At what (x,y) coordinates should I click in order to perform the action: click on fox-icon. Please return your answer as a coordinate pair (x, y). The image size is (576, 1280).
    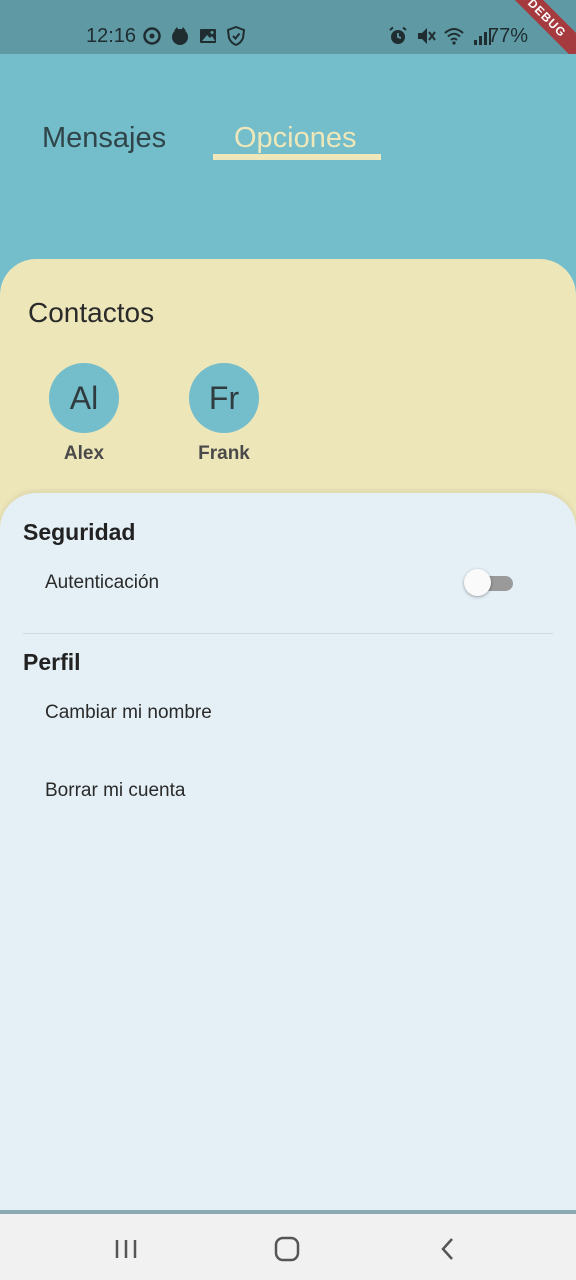
    Looking at the image, I should click on (180, 36).